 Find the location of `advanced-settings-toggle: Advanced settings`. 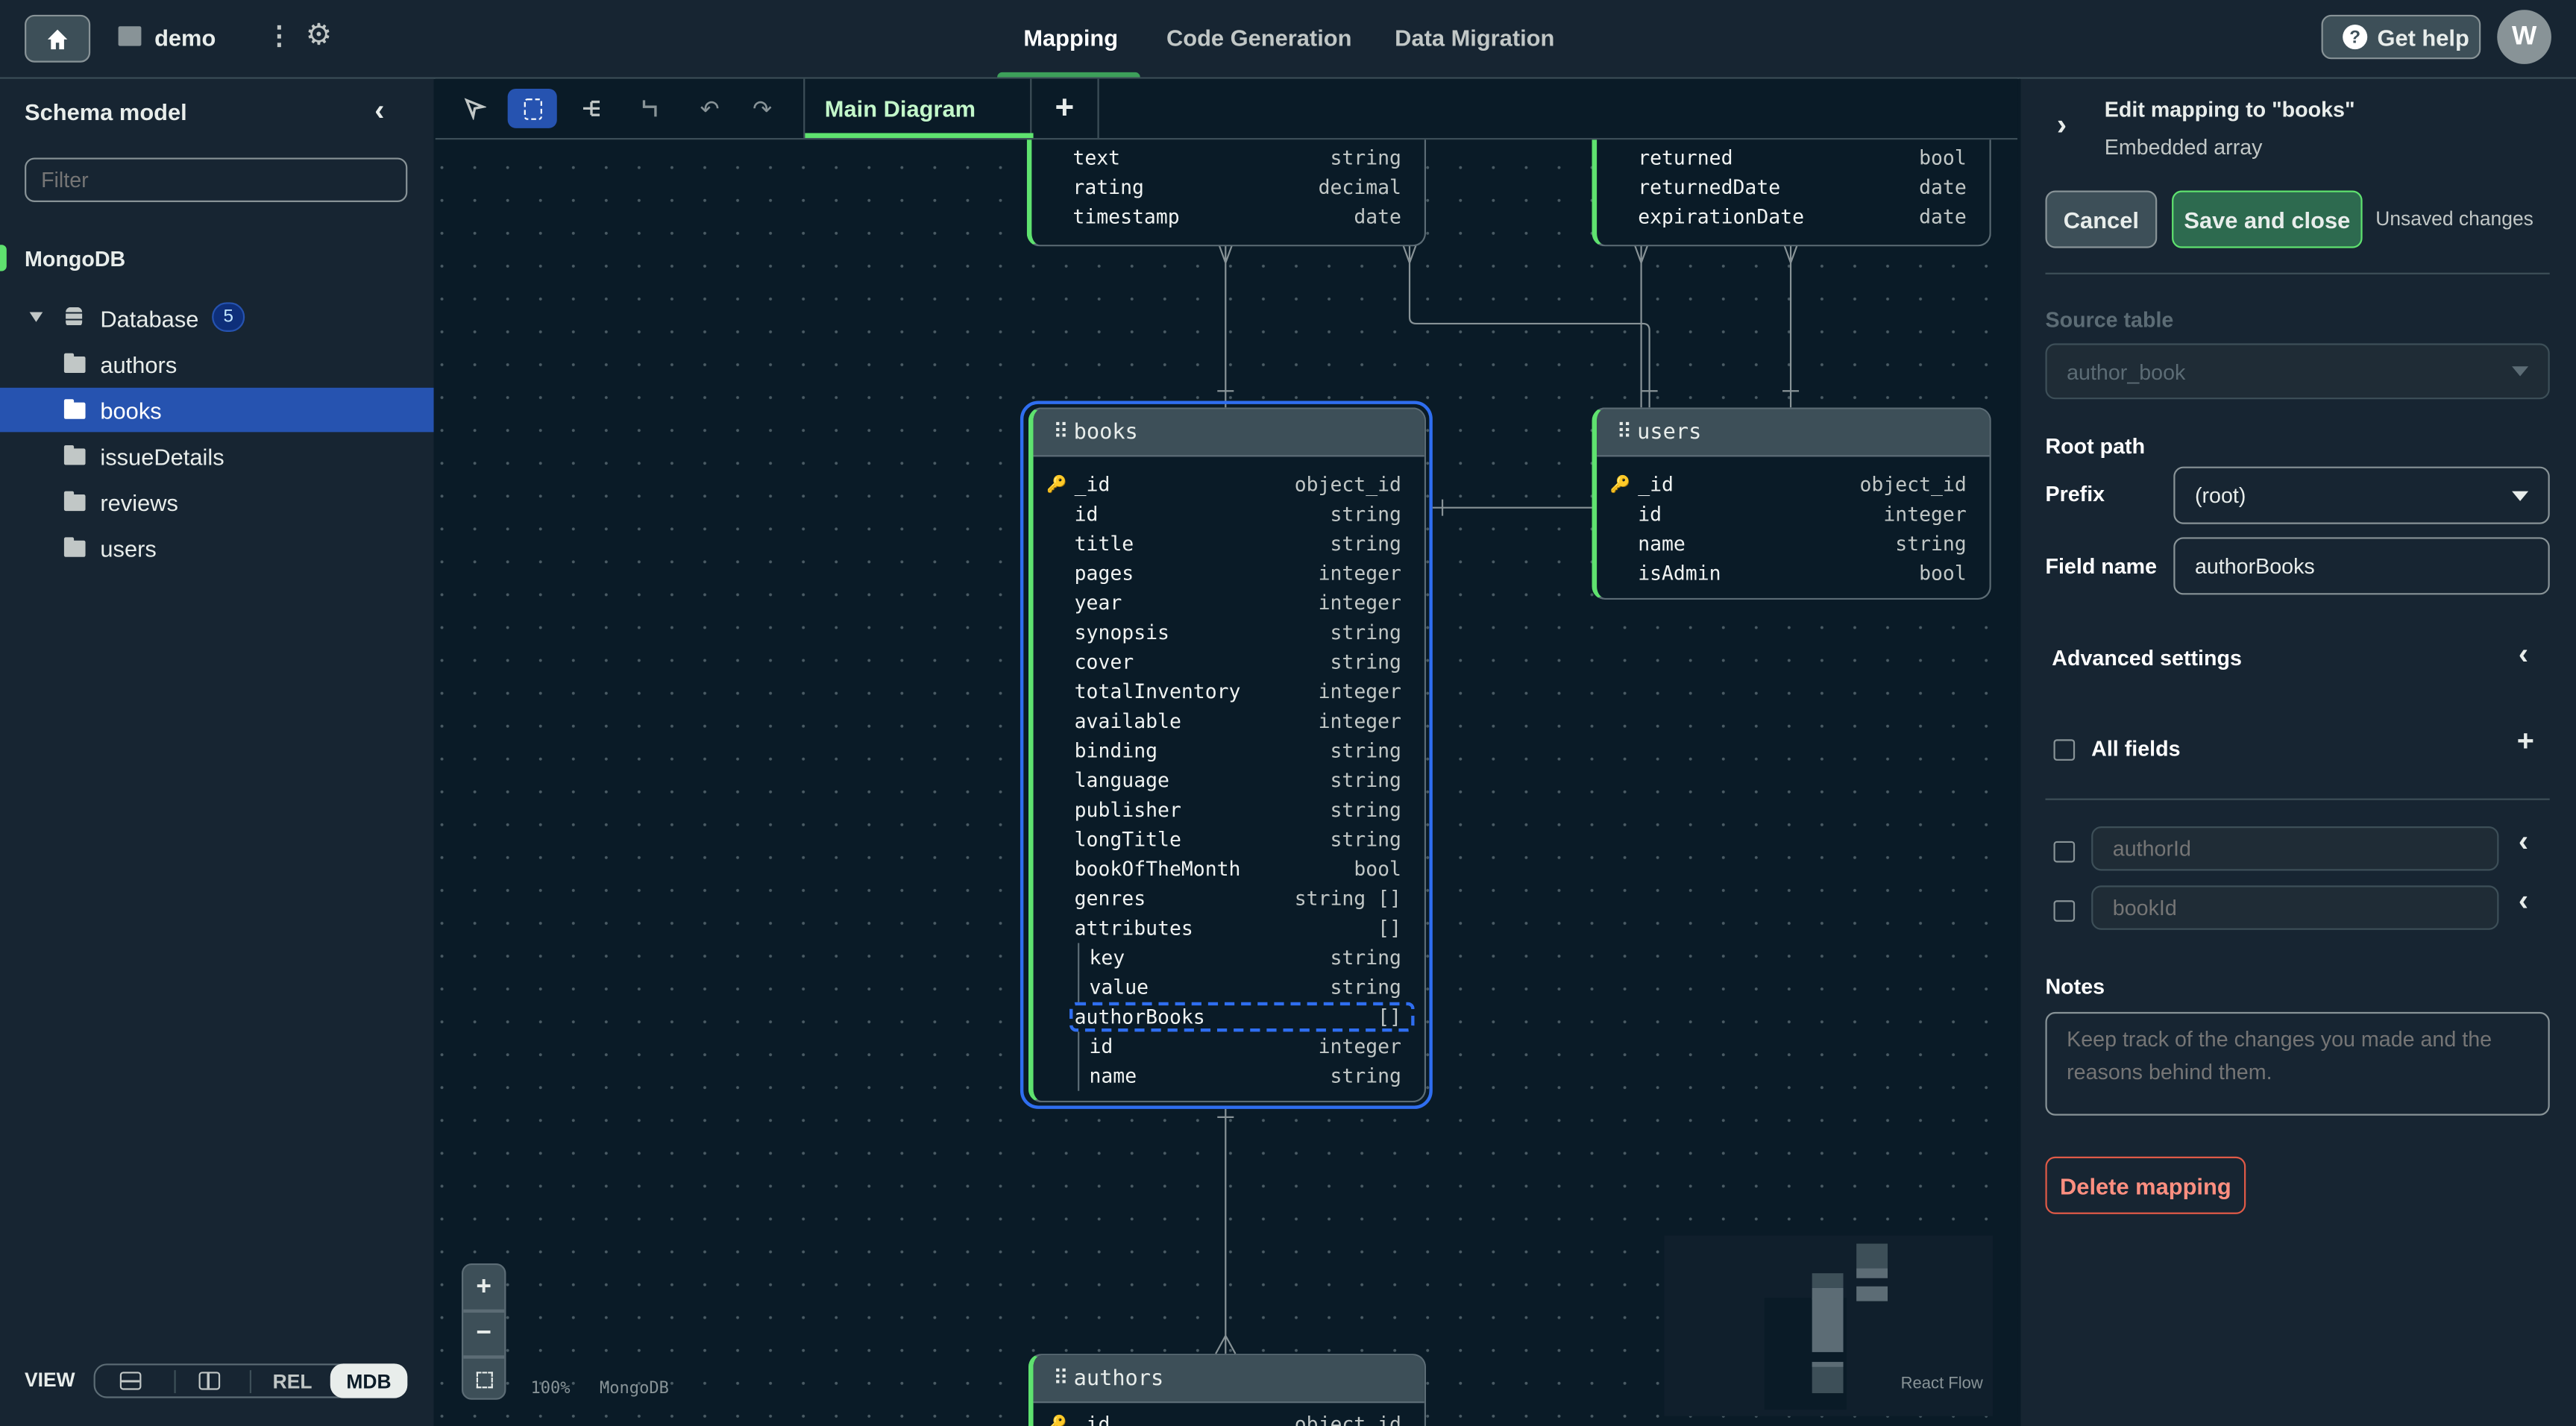

advanced-settings-toggle: Advanced settings is located at coordinates (2147, 658).